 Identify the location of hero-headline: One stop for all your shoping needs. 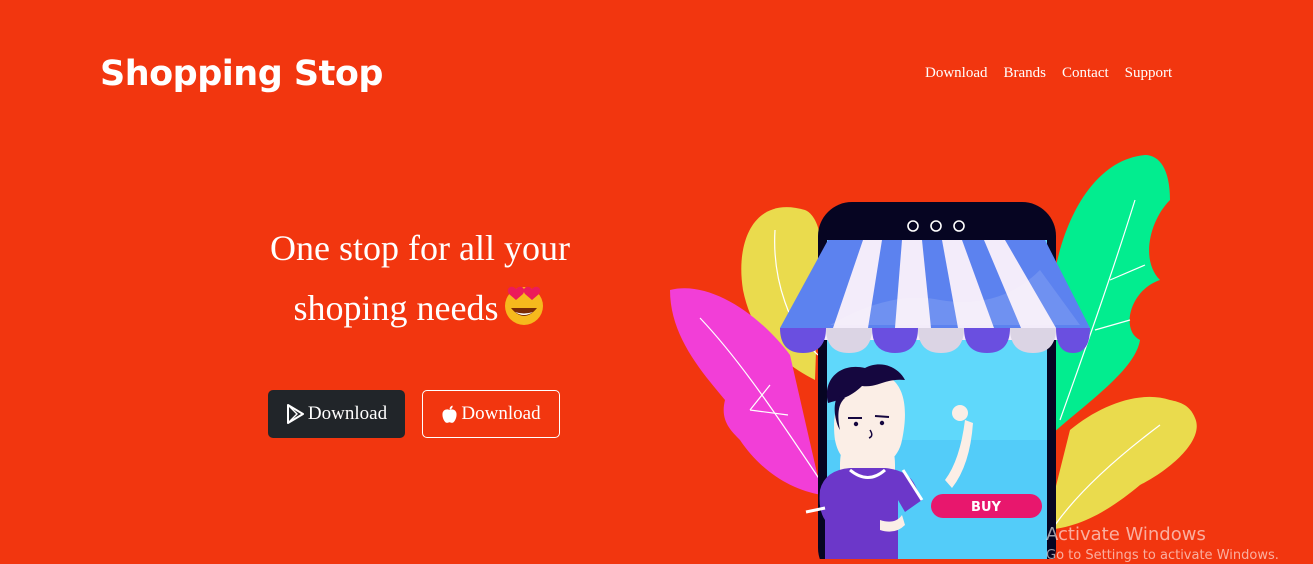
(420, 281).